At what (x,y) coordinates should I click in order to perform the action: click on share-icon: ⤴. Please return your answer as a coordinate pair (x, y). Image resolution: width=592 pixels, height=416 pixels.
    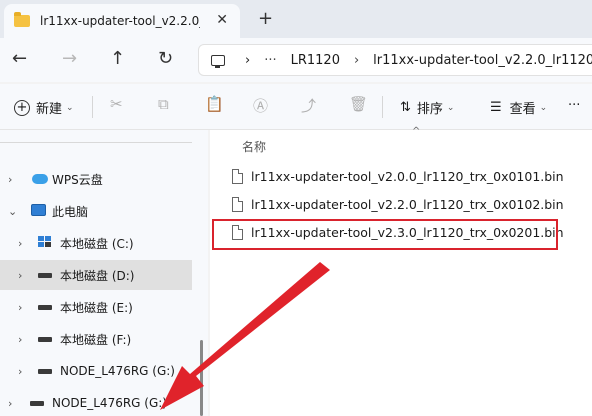
    Looking at the image, I should click on (308, 105).